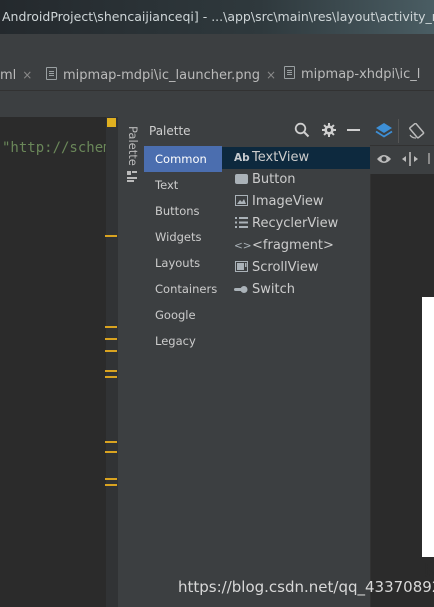 This screenshot has height=607, width=434. Describe the element at coordinates (274, 179) in the screenshot. I see `widget-label: Button` at that location.